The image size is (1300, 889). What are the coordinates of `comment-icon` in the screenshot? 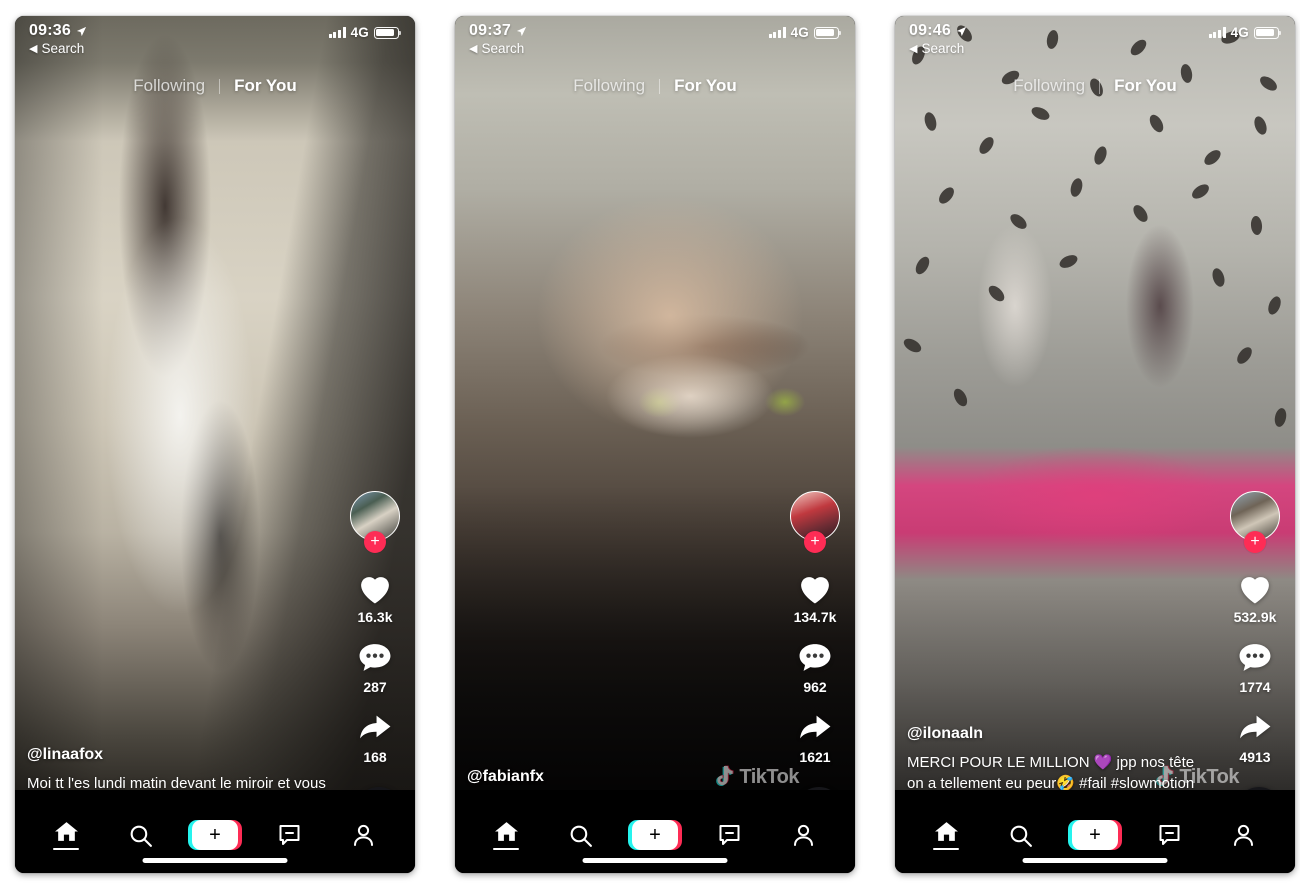 It's located at (1255, 657).